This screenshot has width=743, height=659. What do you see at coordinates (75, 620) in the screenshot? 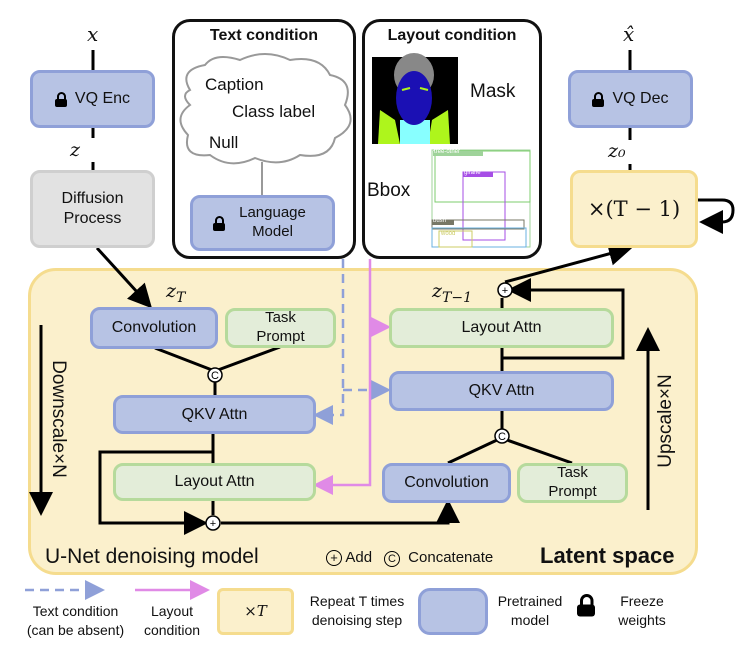
I see `legend-text-condition: Text condition (can be absent)` at bounding box center [75, 620].